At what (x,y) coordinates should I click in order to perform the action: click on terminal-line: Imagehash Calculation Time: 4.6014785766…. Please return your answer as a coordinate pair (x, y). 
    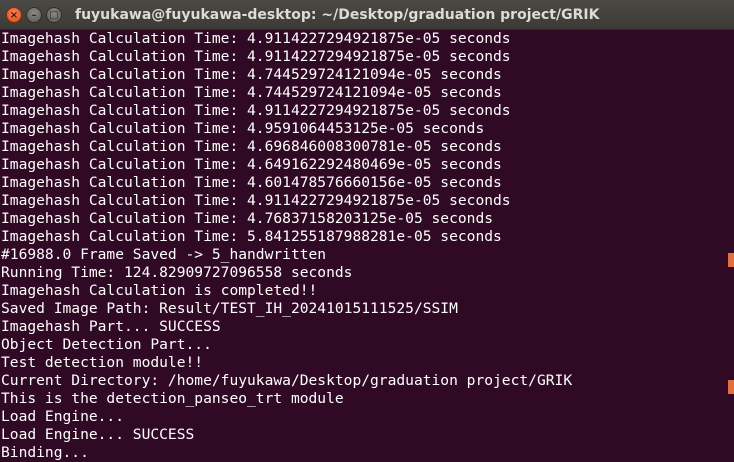
    Looking at the image, I should click on (251, 182).